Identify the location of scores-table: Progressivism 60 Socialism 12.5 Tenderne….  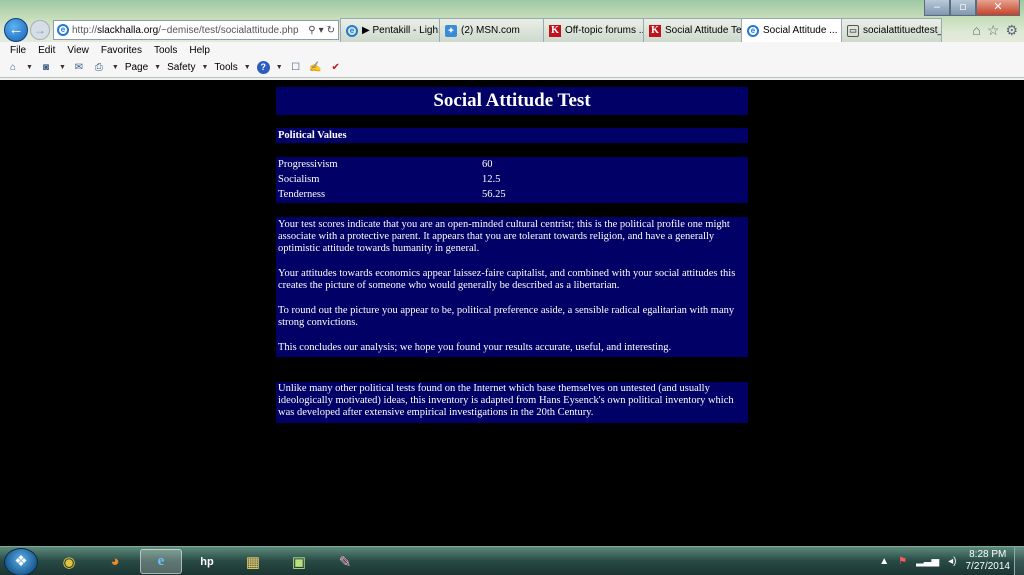
(512, 180).